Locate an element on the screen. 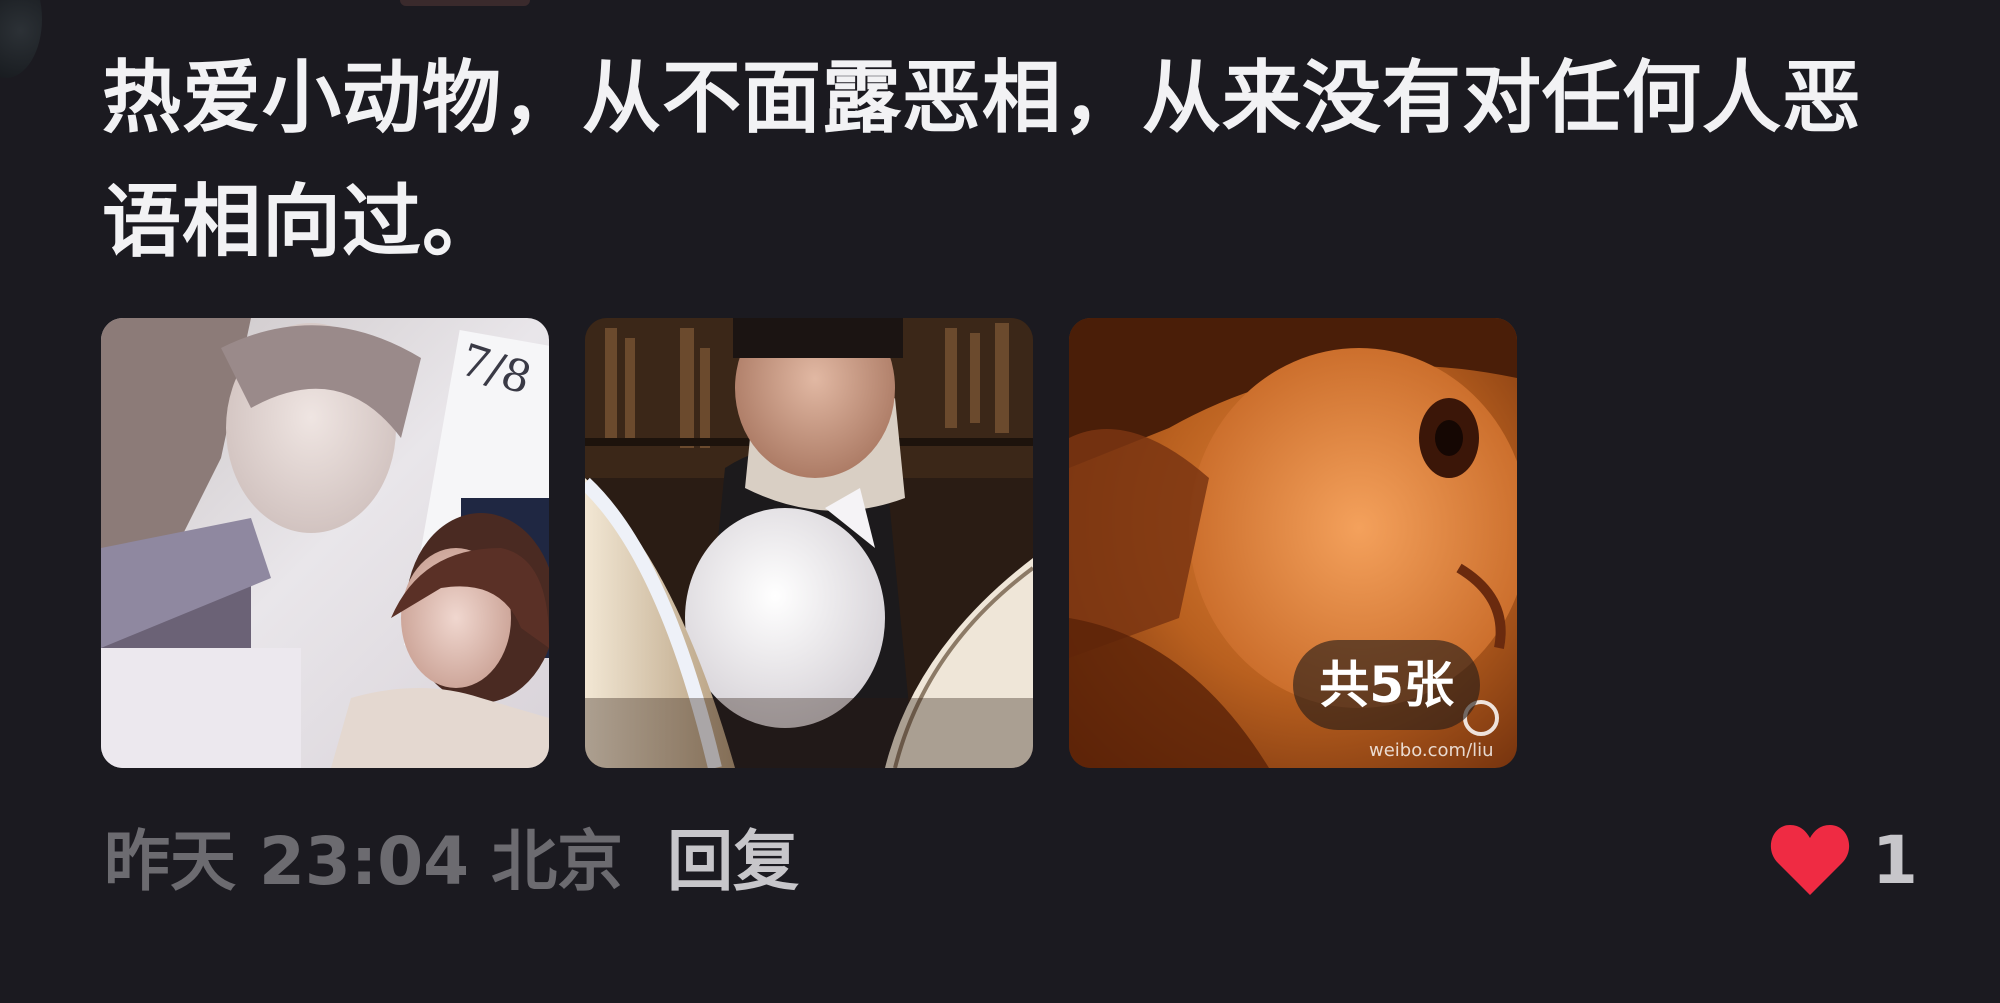 The height and width of the screenshot is (1003, 2000). like-button: 1 is located at coordinates (1844, 860).